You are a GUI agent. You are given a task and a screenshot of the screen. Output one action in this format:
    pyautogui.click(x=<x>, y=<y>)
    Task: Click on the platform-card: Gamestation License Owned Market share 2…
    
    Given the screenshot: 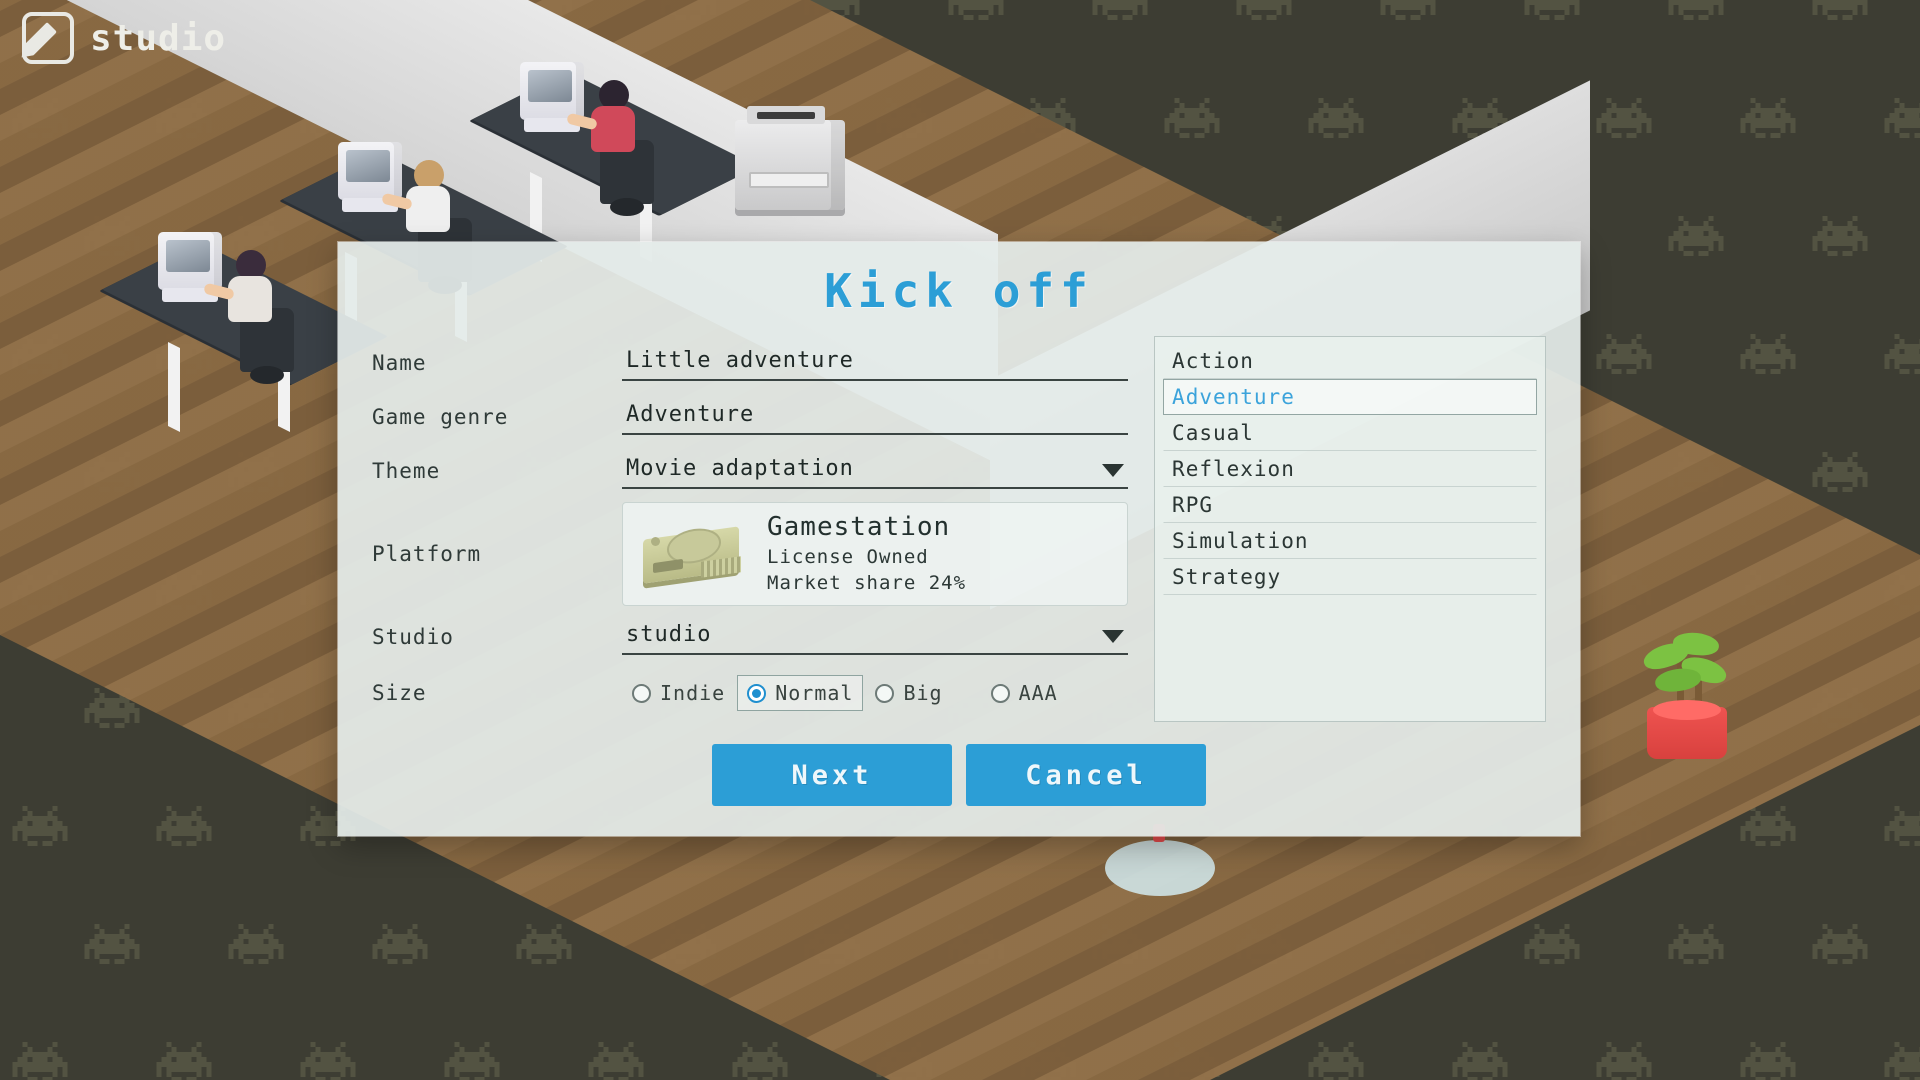 What is the action you would take?
    pyautogui.click(x=875, y=554)
    